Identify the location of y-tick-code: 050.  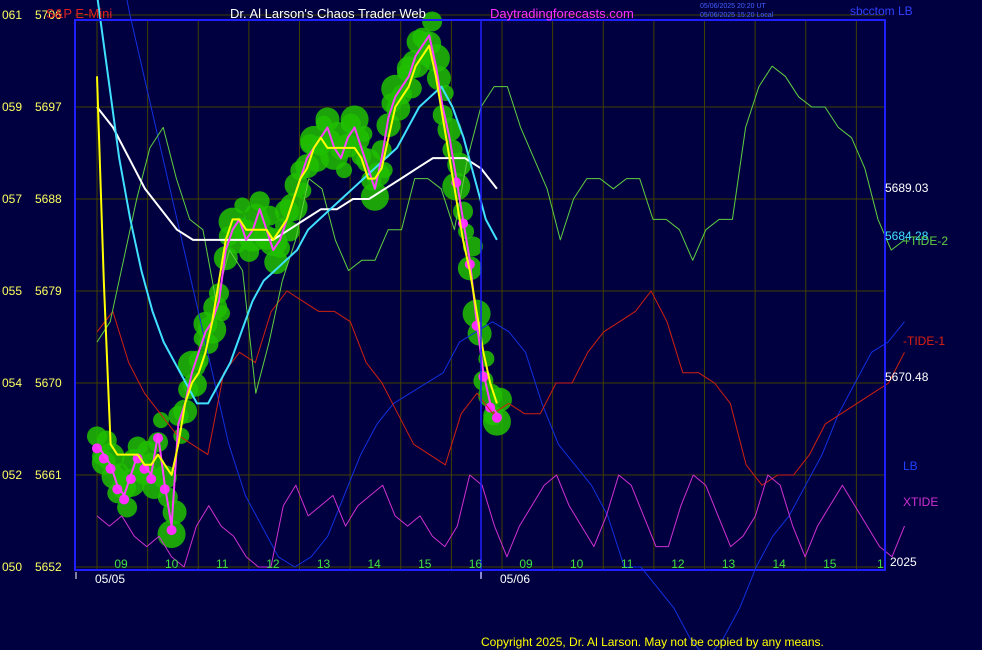
(12, 567).